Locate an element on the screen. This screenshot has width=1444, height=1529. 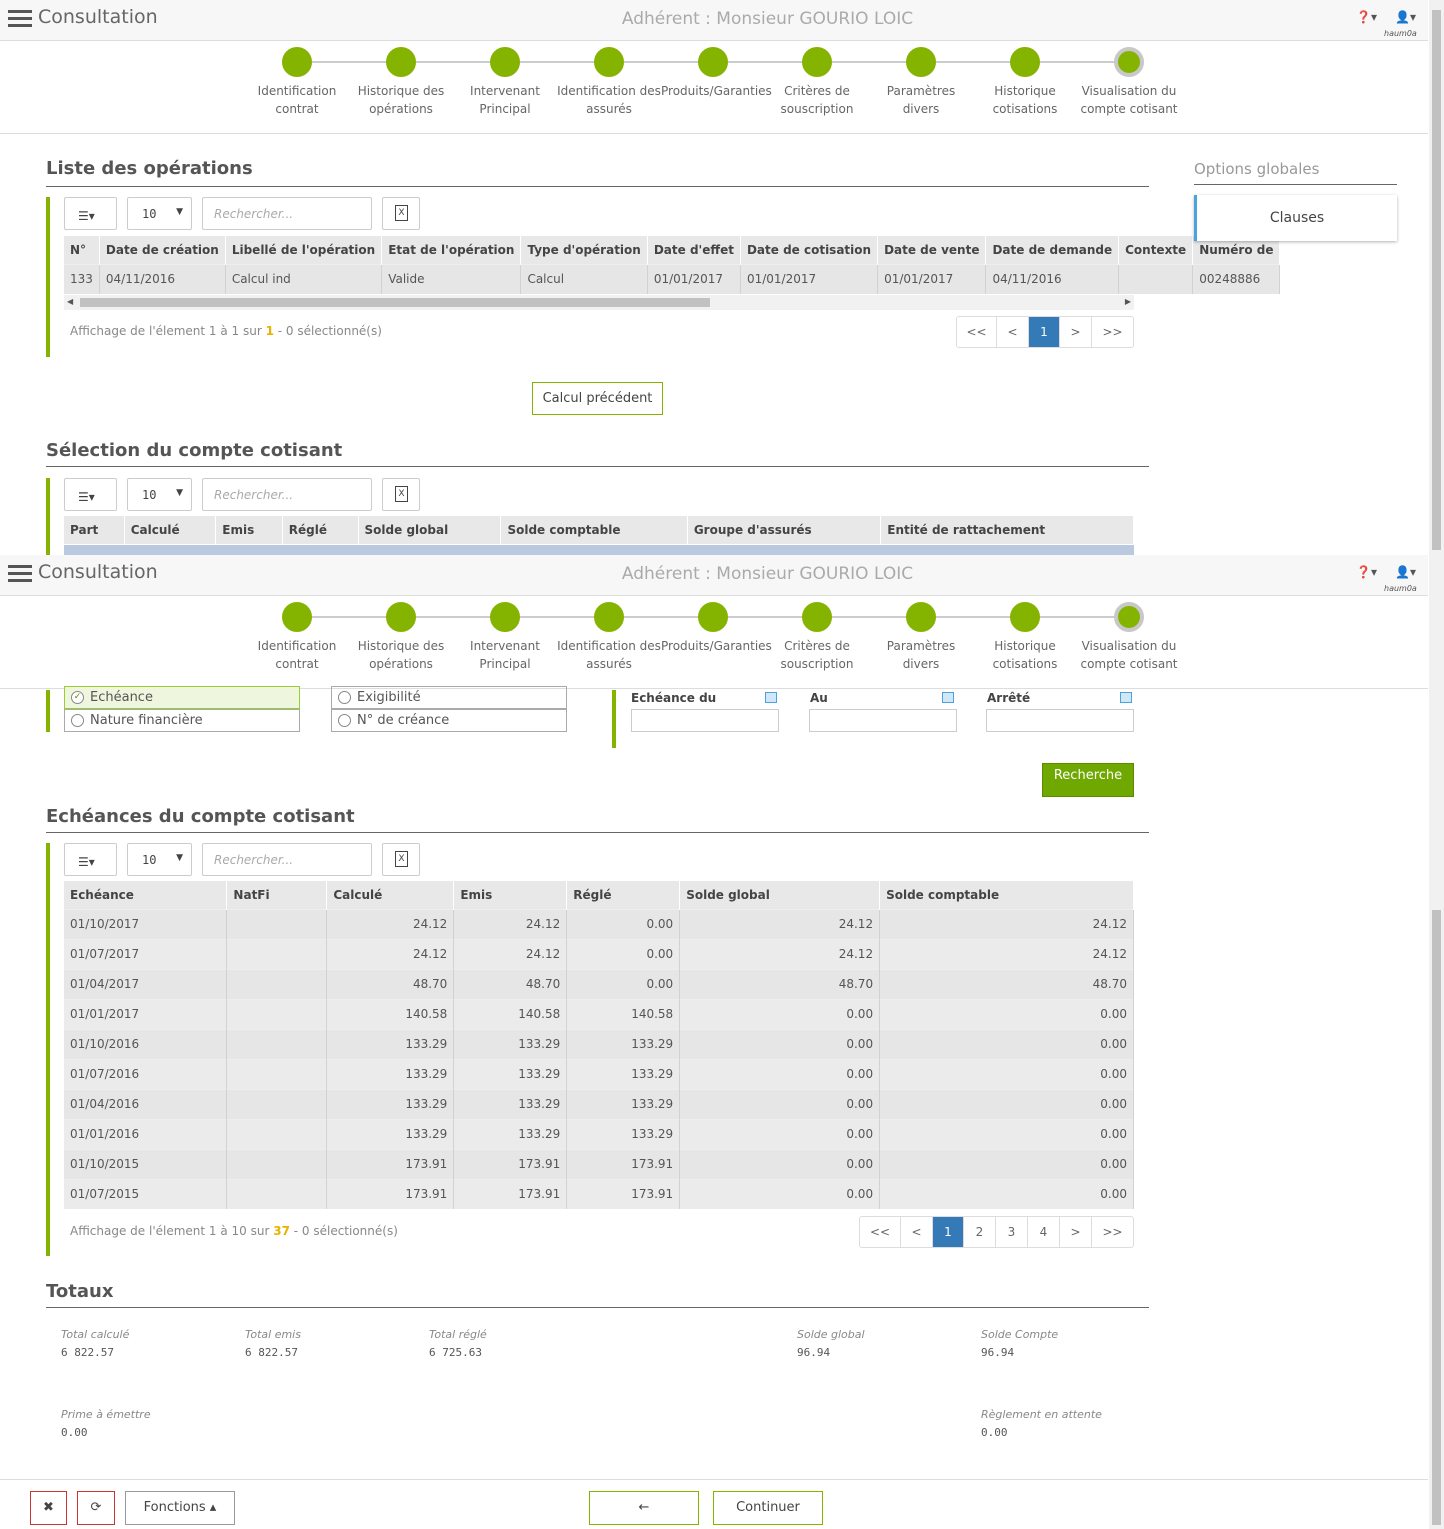
table-row: 01/10/2015 173.91 173.91 173.91 0.00 0.00 is located at coordinates (599, 1163).